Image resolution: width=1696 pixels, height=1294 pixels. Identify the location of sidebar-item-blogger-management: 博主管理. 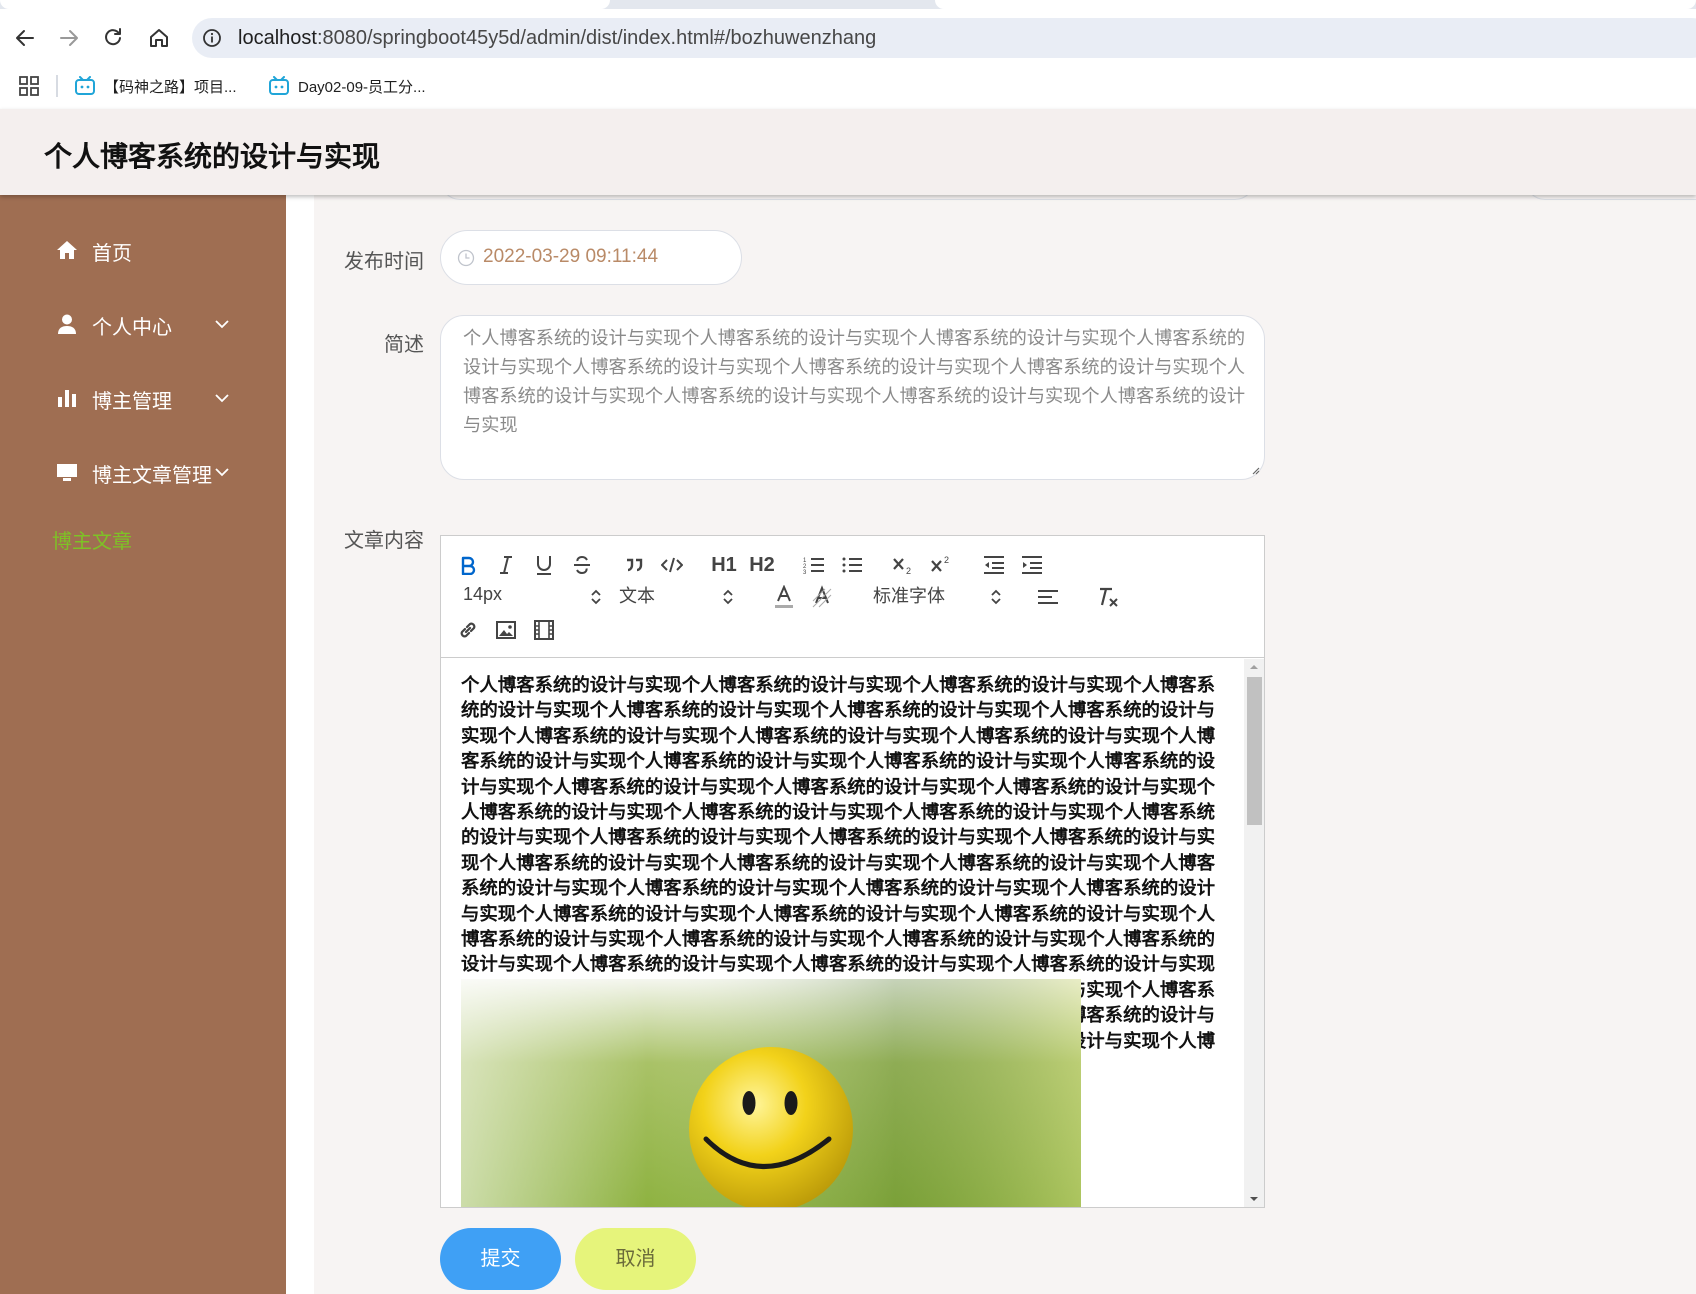
(143, 398).